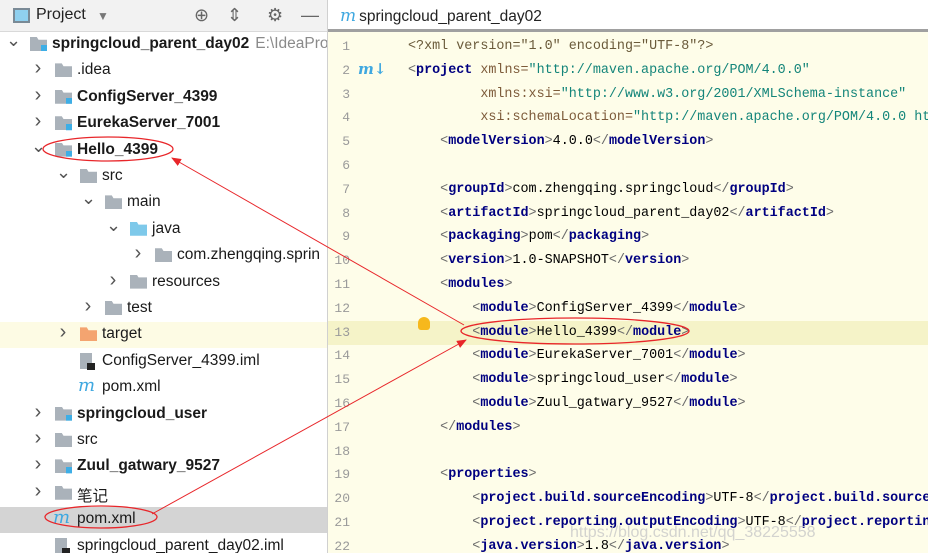 The width and height of the screenshot is (928, 559). Describe the element at coordinates (424, 323) in the screenshot. I see `lightbulb-icon` at that location.